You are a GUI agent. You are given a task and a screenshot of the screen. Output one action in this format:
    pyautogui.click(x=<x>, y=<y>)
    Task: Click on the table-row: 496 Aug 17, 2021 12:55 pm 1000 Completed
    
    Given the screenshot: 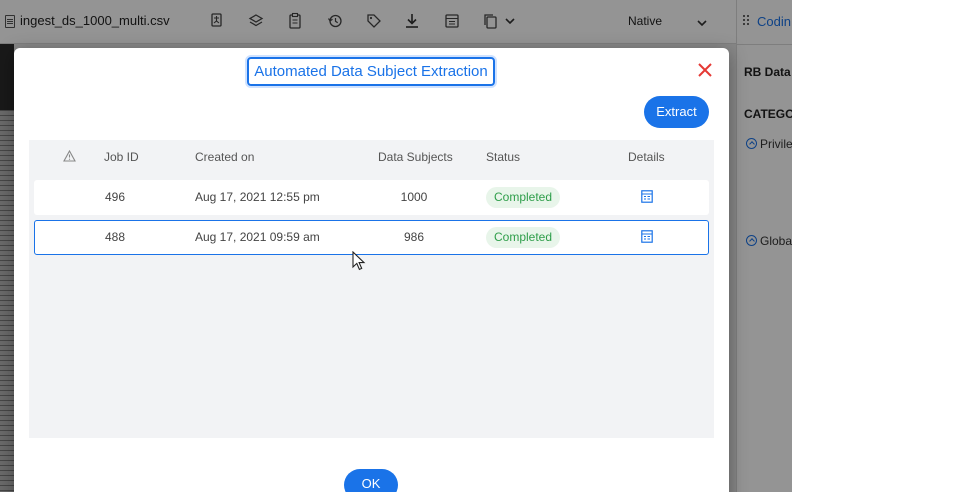 What is the action you would take?
    pyautogui.click(x=371, y=197)
    